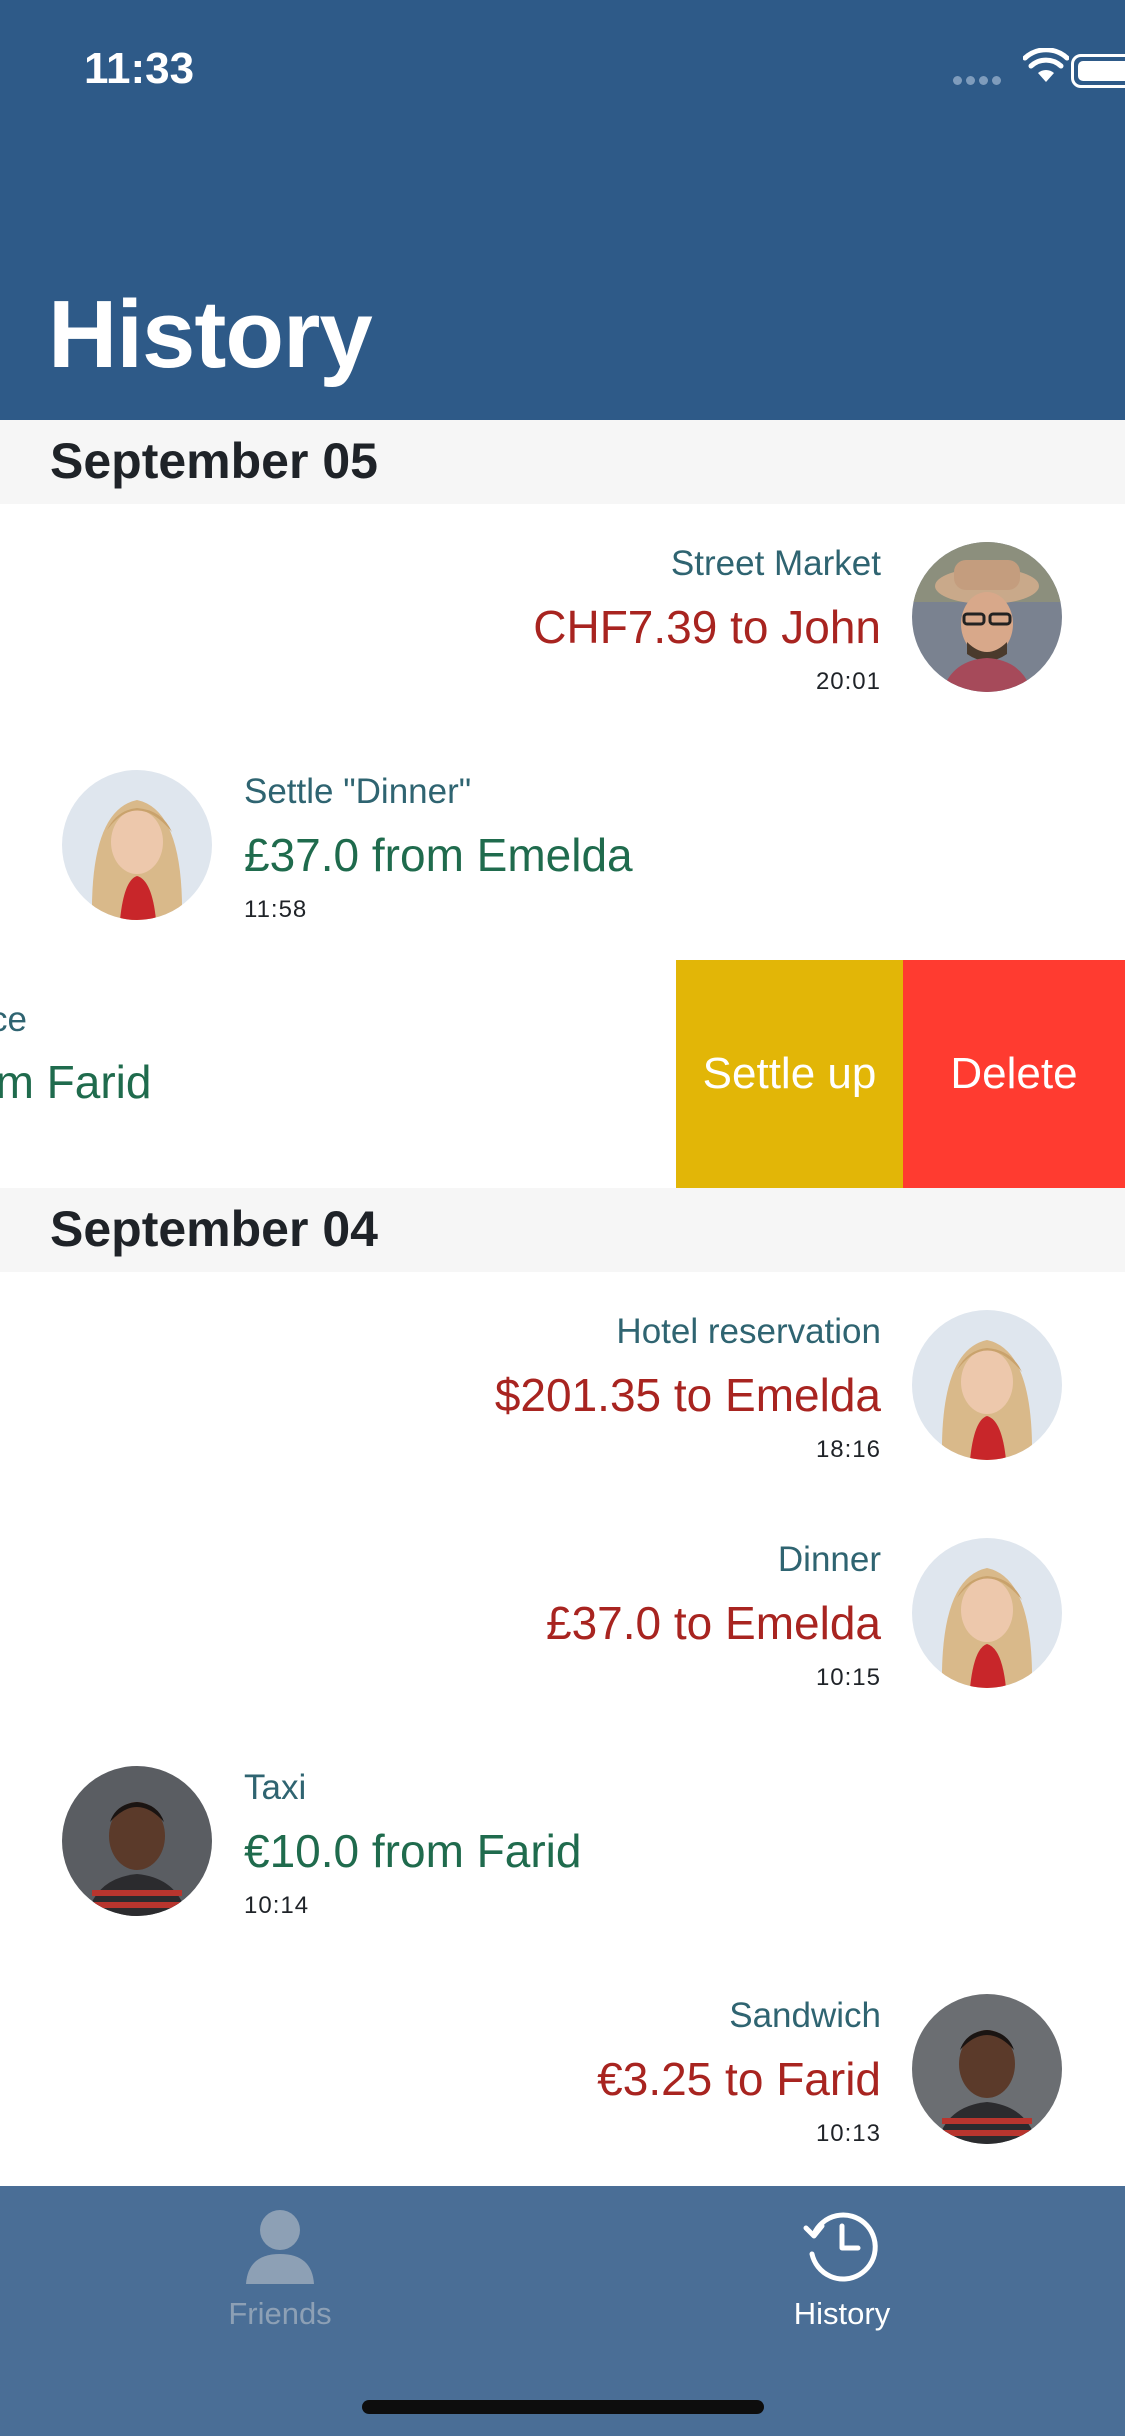  I want to click on transaction-amount: €10.0 from Farid, so click(413, 1851).